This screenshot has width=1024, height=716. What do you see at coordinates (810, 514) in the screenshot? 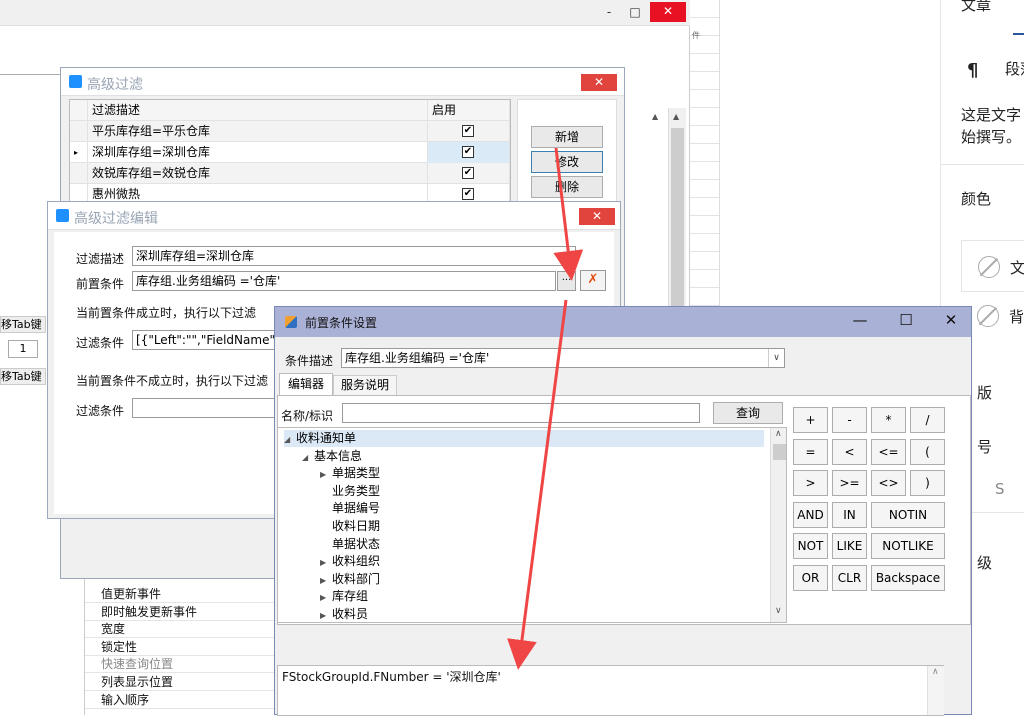
I see `operator-button: AND` at bounding box center [810, 514].